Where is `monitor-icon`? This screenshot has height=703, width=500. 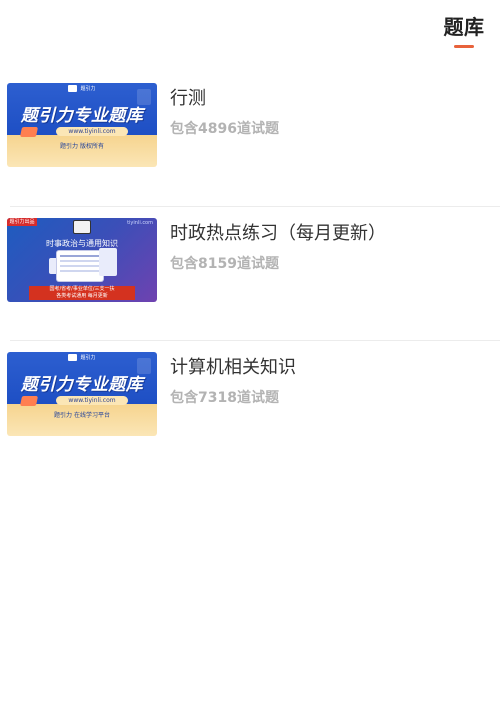 monitor-icon is located at coordinates (80, 266).